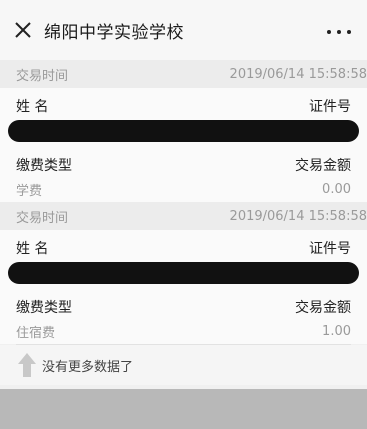  What do you see at coordinates (336, 189) in the screenshot?
I see `amount-value: 0.00` at bounding box center [336, 189].